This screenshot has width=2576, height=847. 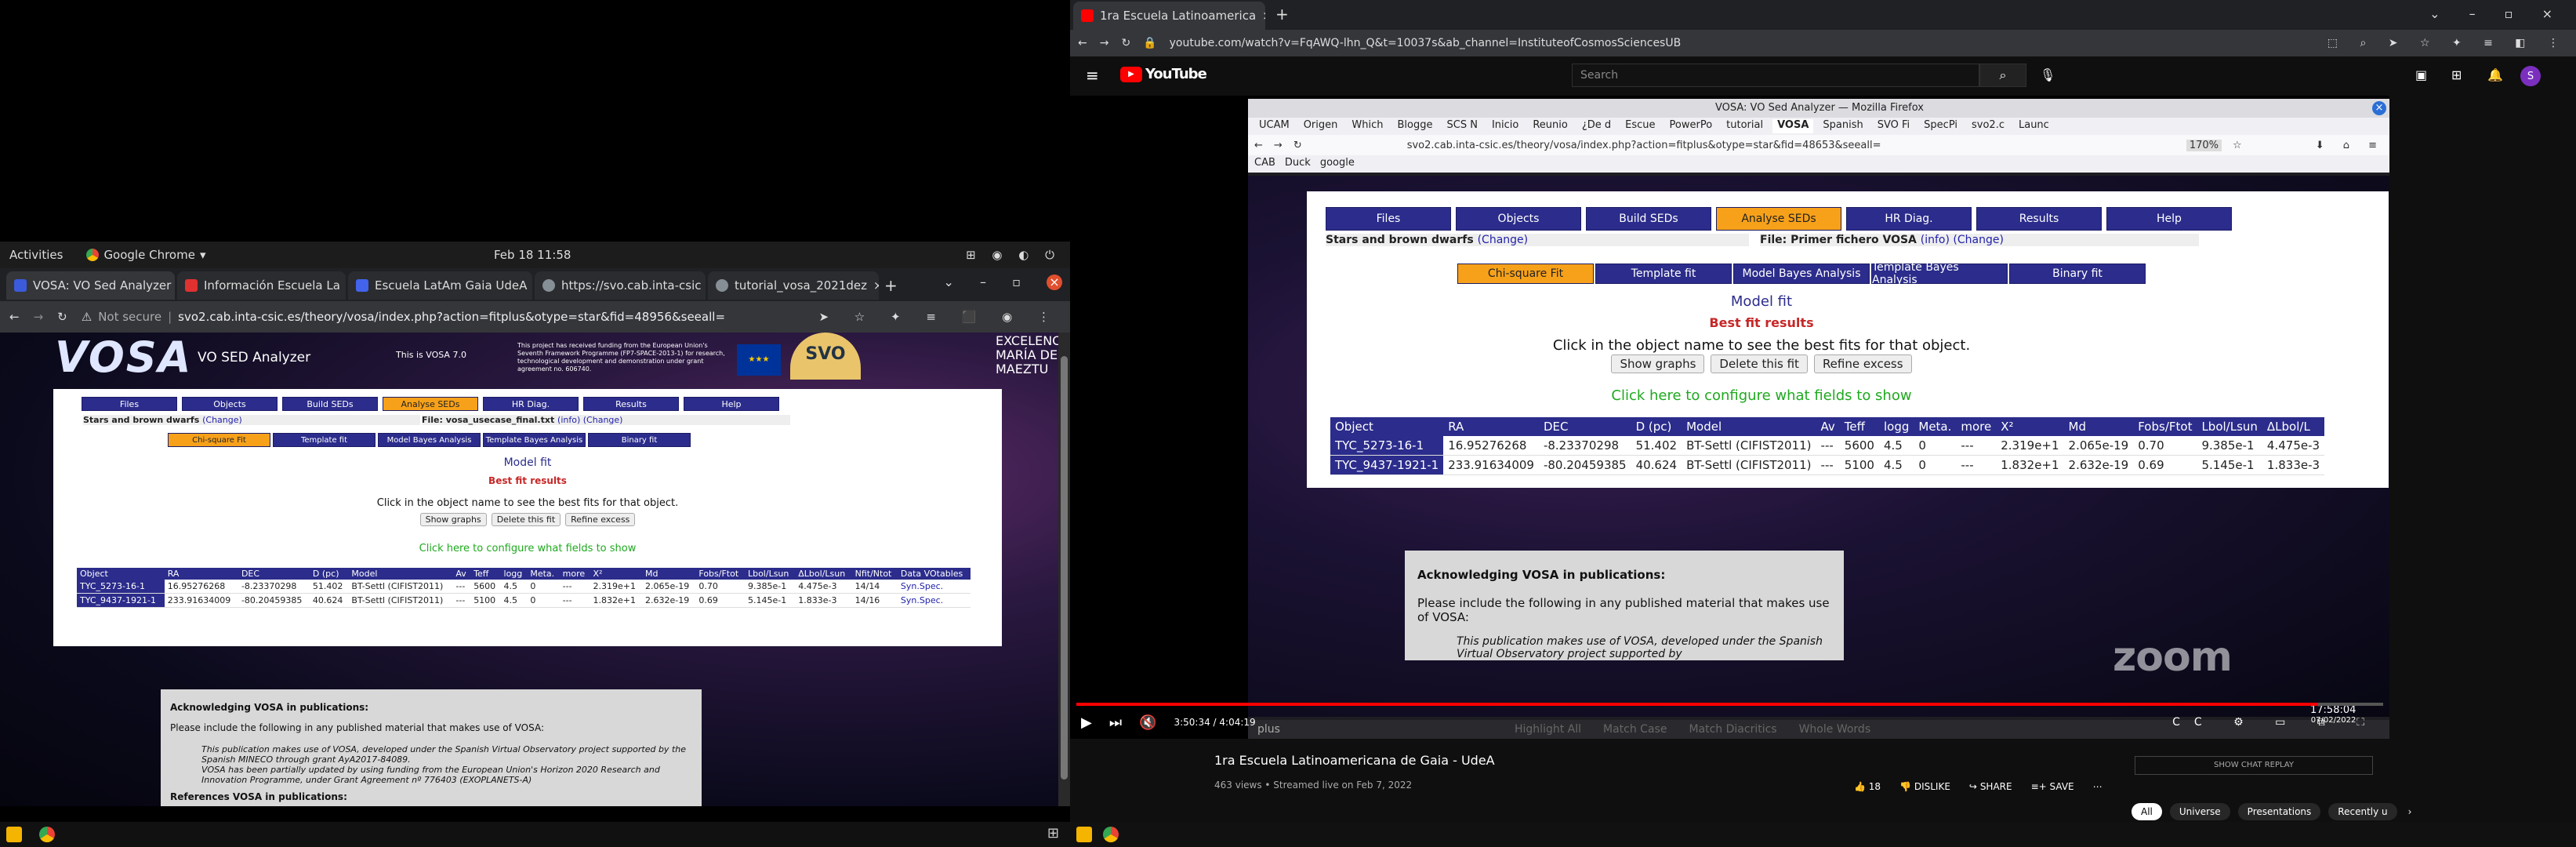 I want to click on youtube-logo: ▶ YouTube, so click(x=1163, y=74).